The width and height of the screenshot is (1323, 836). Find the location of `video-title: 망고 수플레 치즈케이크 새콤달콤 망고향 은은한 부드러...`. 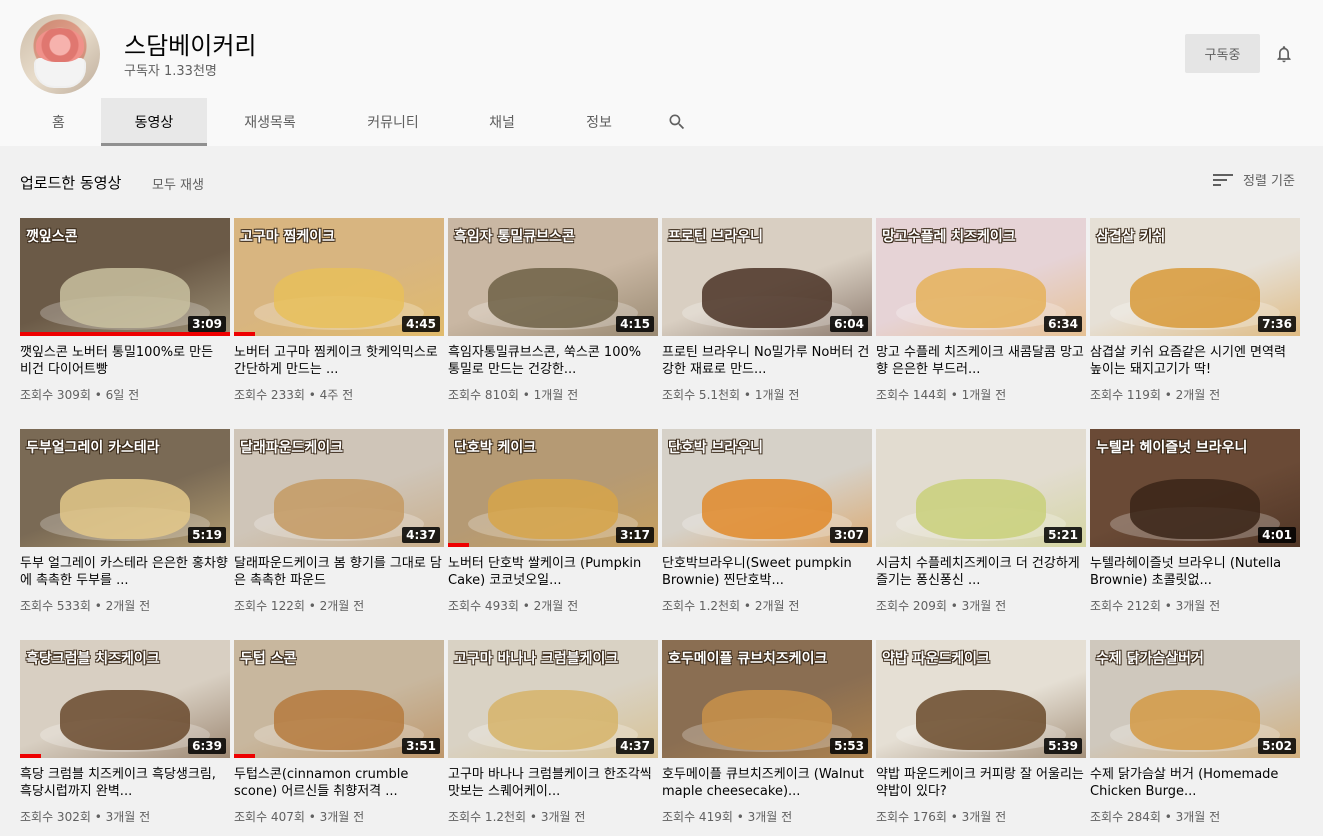

video-title: 망고 수플레 치즈케이크 새콤달콤 망고향 은은한 부드러... is located at coordinates (980, 361).